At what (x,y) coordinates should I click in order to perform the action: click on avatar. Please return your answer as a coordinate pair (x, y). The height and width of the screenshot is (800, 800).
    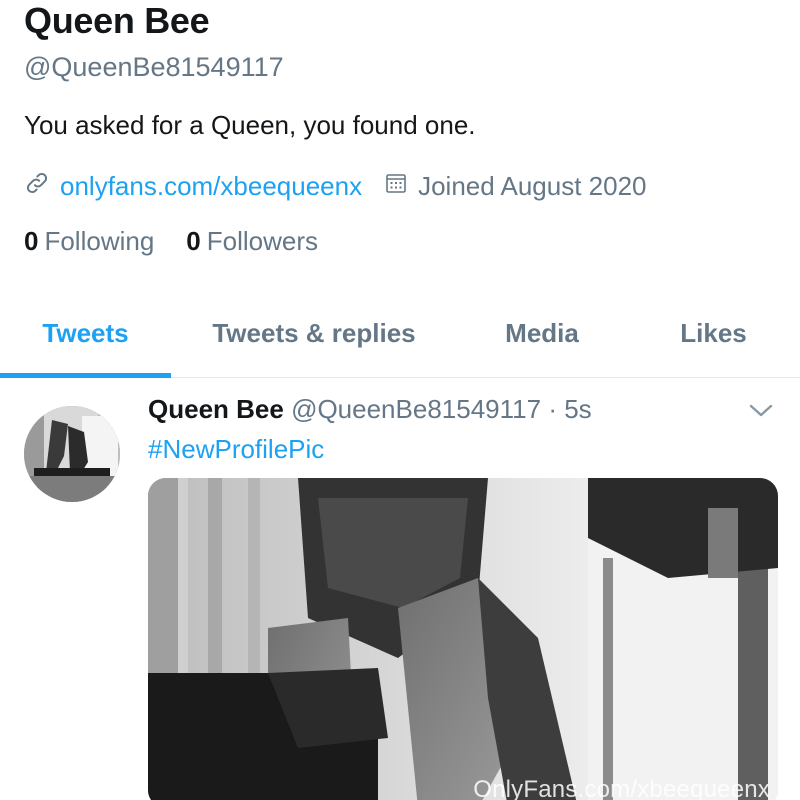
    Looking at the image, I should click on (72, 454).